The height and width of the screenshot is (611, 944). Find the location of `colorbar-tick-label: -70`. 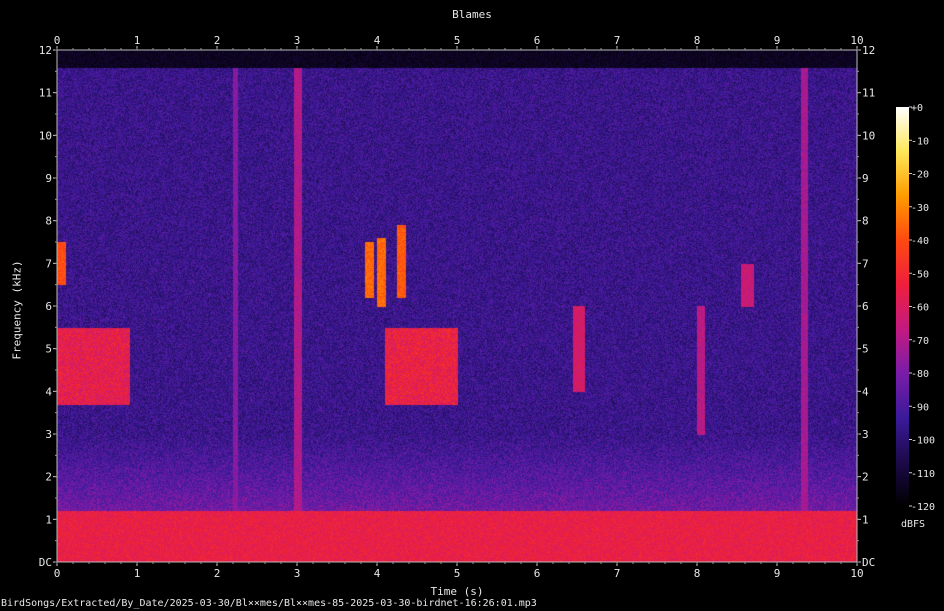

colorbar-tick-label: -70 is located at coordinates (920, 341).